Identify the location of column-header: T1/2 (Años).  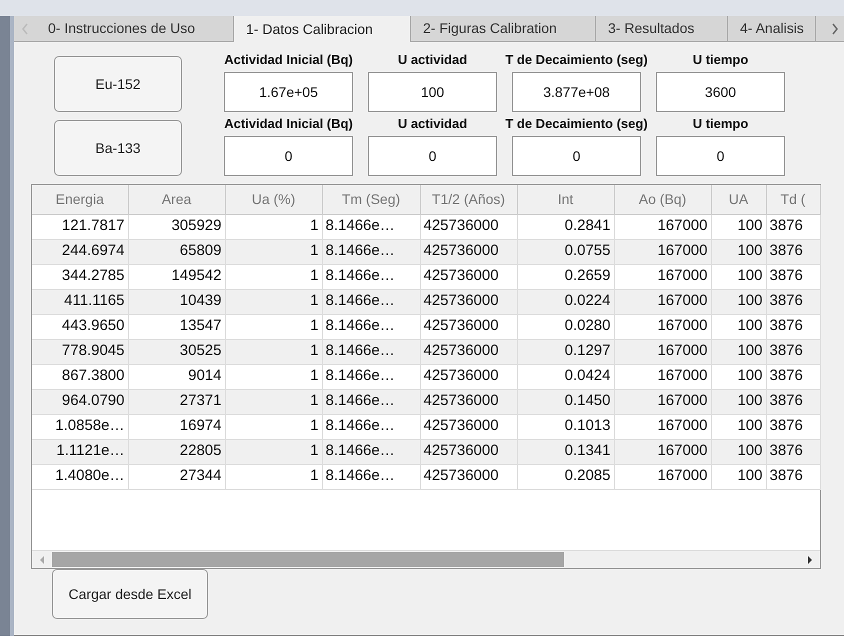
(468, 199).